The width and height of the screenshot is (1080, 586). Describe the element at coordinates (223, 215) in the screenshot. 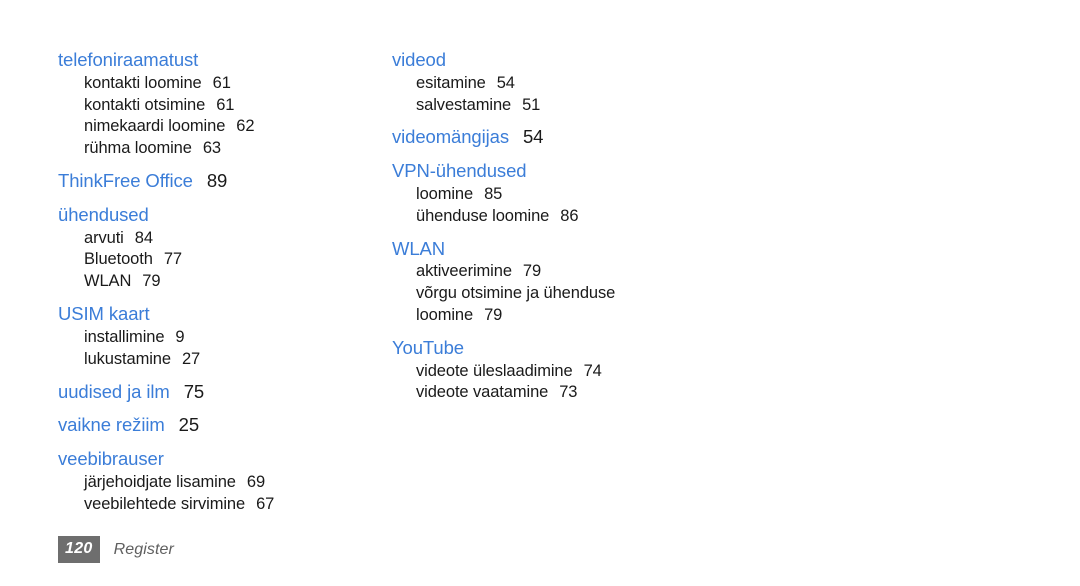

I see `index-heading: ühendused` at that location.